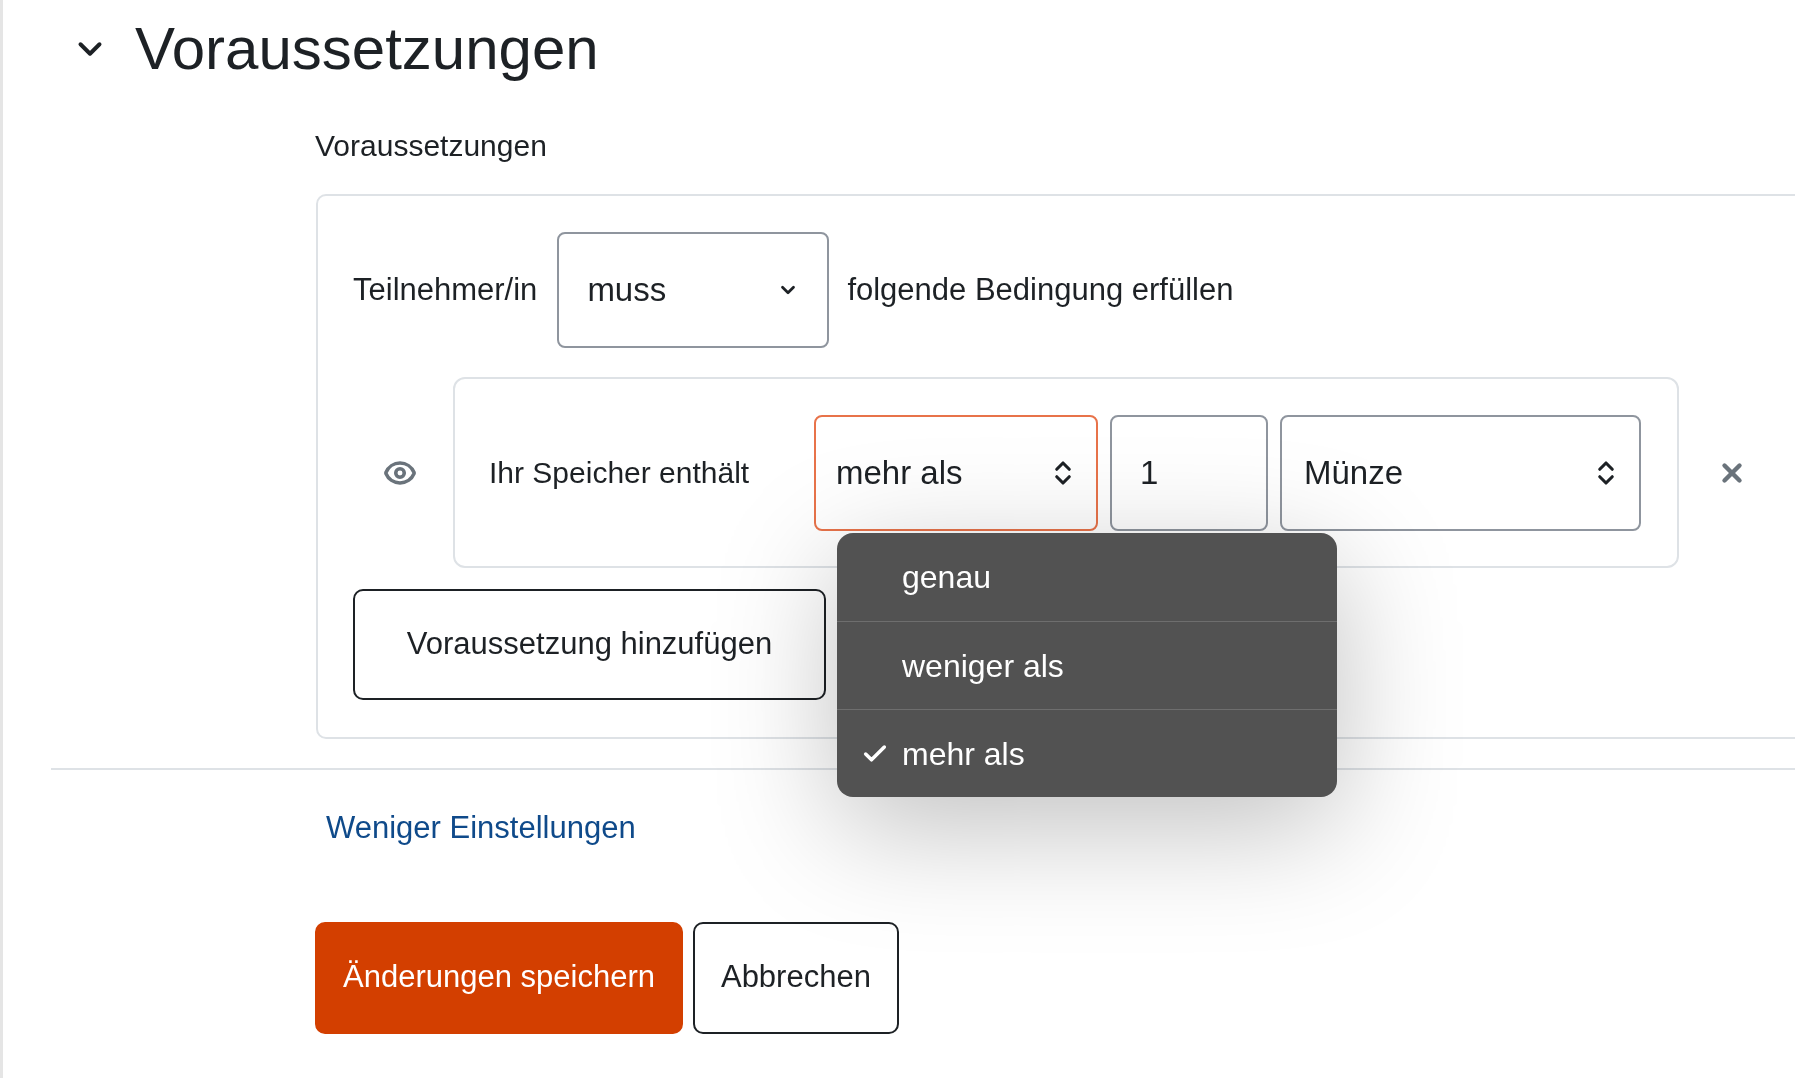 The image size is (1795, 1078). What do you see at coordinates (445, 289) in the screenshot?
I see `prefix-label: Teilnehmer/in` at bounding box center [445, 289].